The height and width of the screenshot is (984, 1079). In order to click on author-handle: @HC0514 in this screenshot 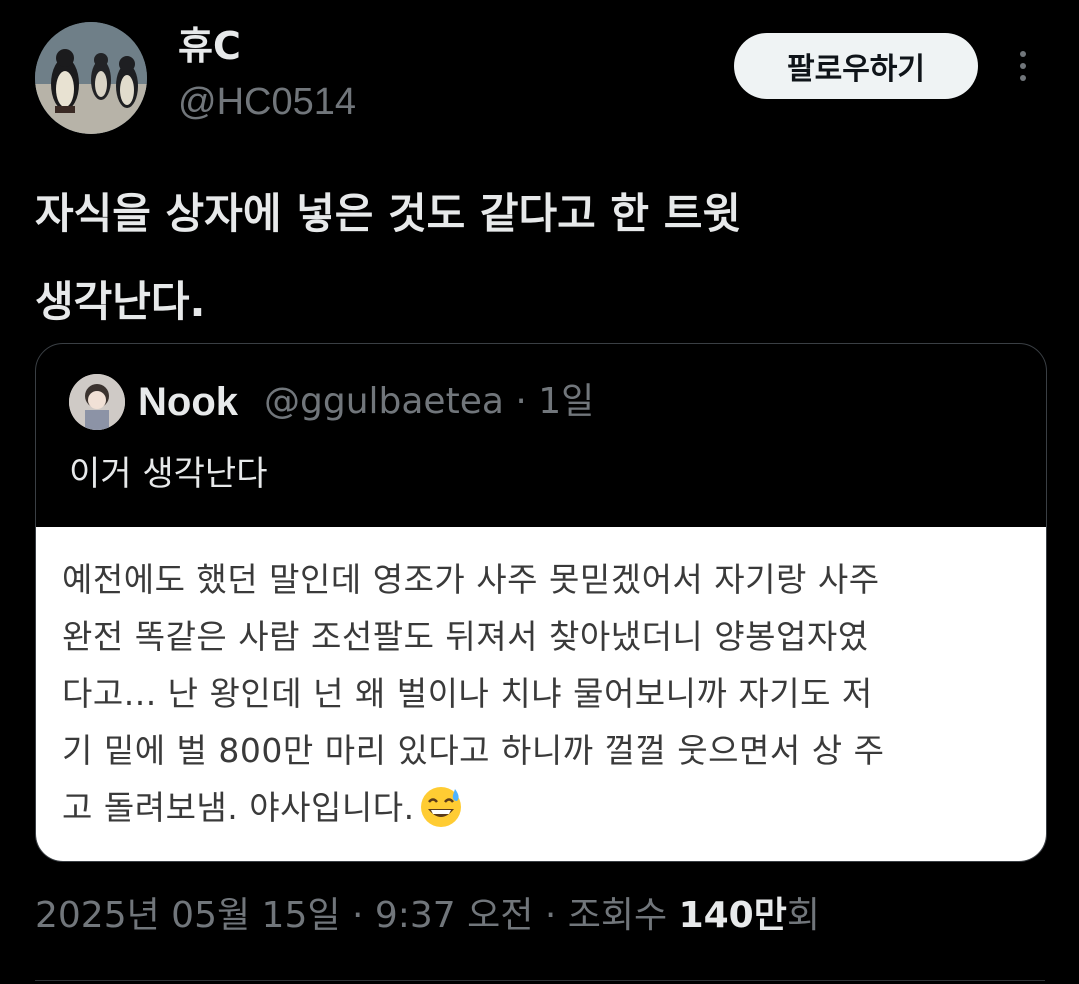, I will do `click(267, 102)`.